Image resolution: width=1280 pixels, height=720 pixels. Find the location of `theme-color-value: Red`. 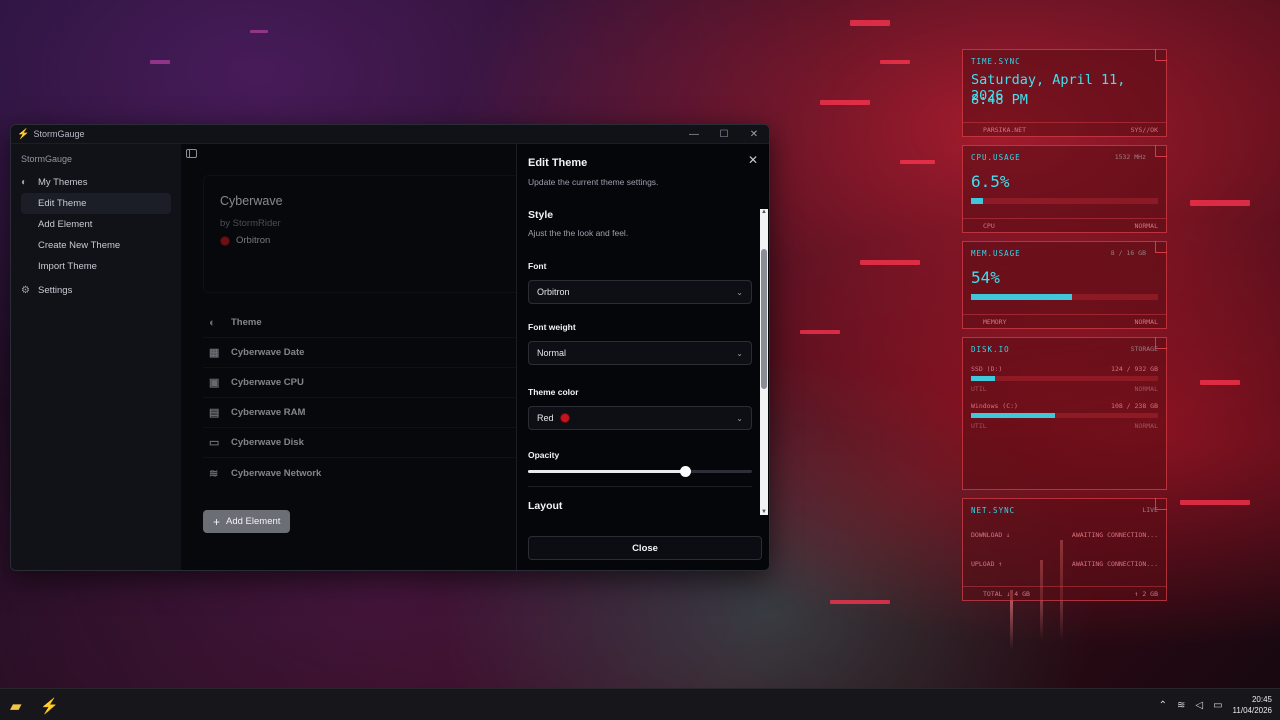

theme-color-value: Red is located at coordinates (545, 418).